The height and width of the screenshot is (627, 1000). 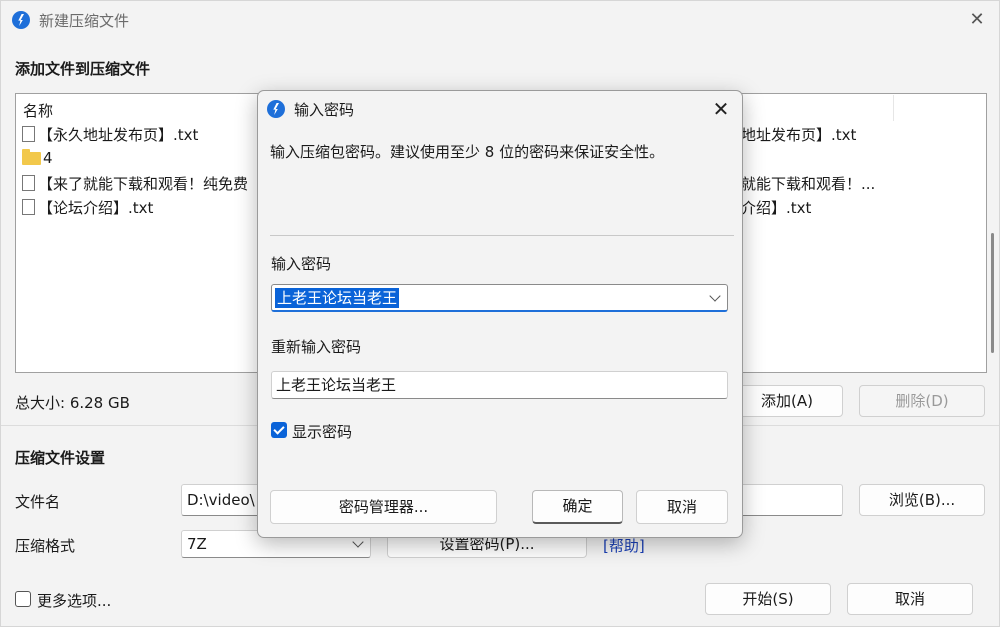 I want to click on list-item-label: 【来了就能下载和观看！纯免费, so click(x=143, y=183).